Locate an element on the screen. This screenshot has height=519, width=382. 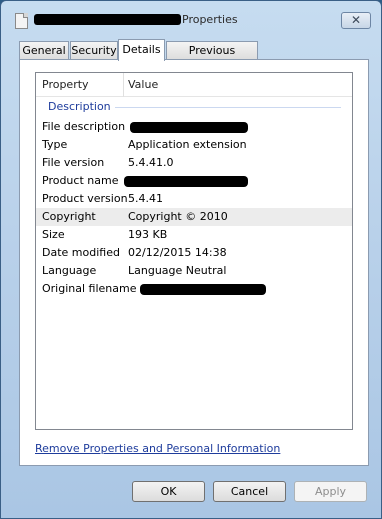
group-divider is located at coordinates (228, 107).